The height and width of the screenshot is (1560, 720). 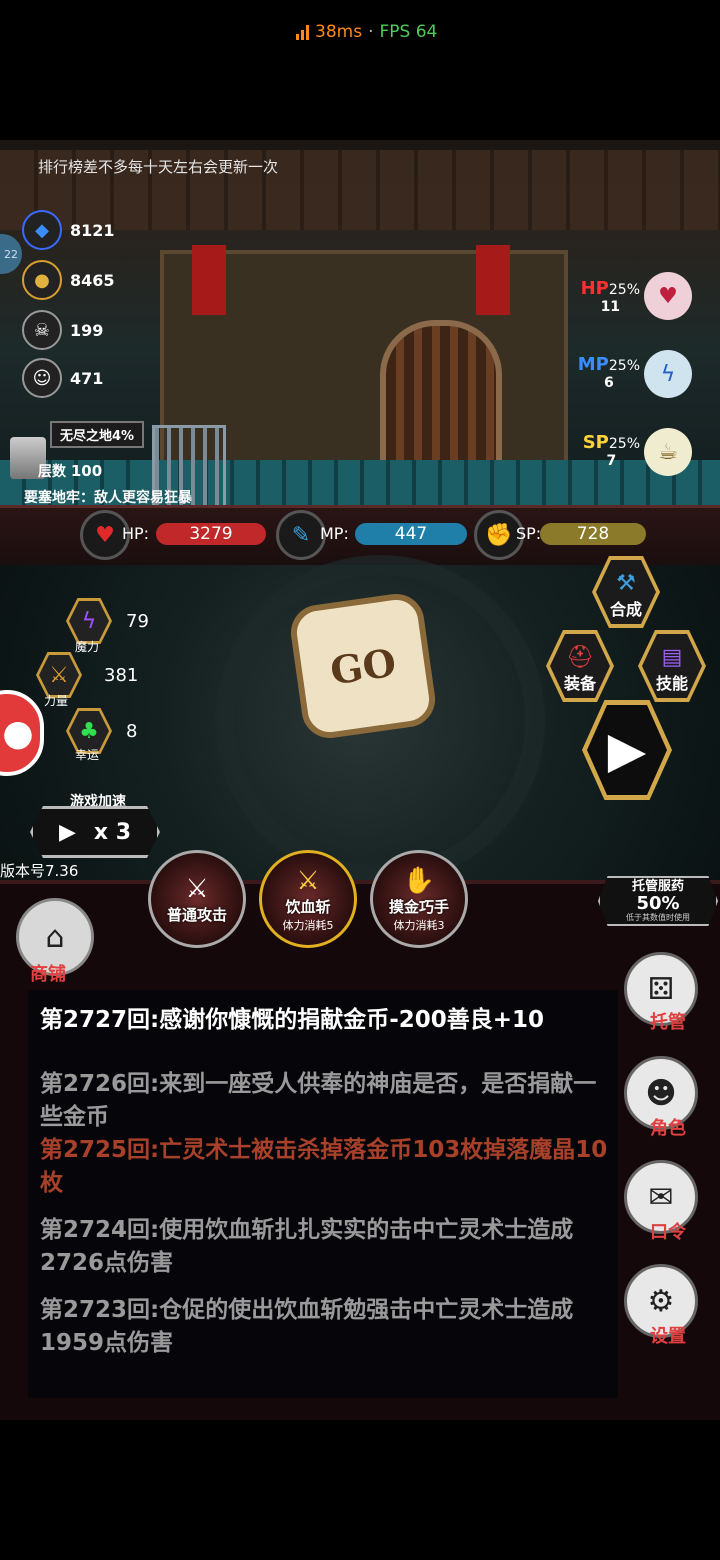 What do you see at coordinates (39, 871) in the screenshot?
I see `version-text: 版本号7.36` at bounding box center [39, 871].